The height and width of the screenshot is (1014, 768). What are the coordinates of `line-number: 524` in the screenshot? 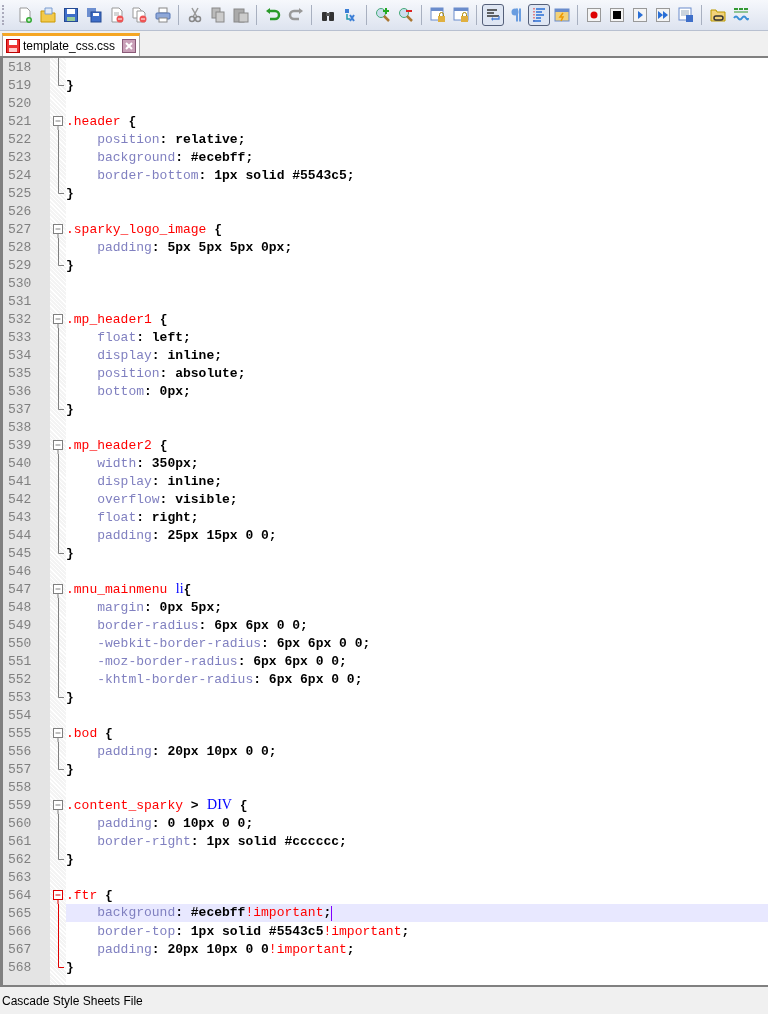 It's located at (19, 175).